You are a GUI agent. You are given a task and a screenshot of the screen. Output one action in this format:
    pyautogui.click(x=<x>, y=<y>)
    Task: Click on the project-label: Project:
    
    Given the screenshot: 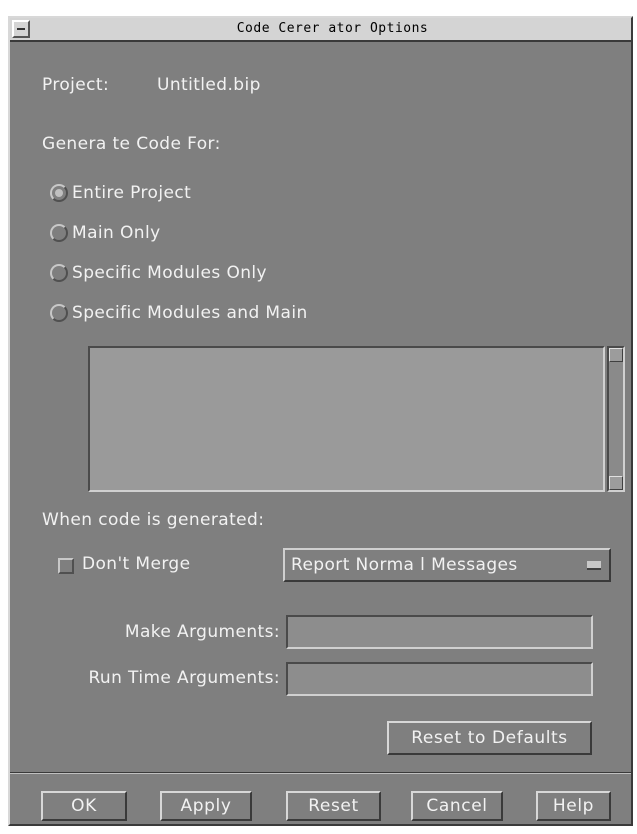 What is the action you would take?
    pyautogui.click(x=76, y=85)
    